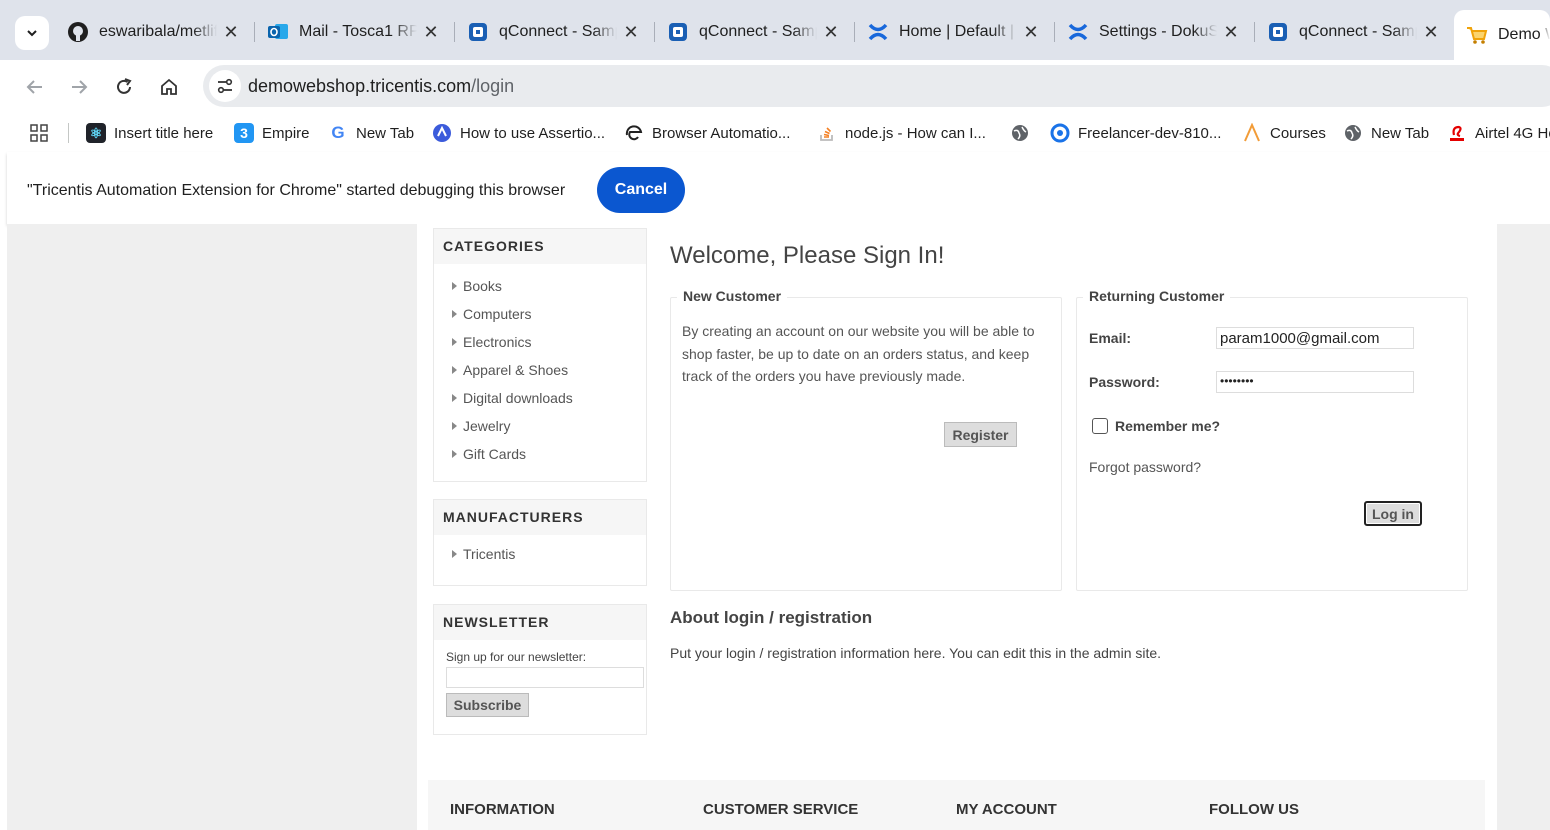  What do you see at coordinates (244, 133) in the screenshot?
I see `empire-icon: 3` at bounding box center [244, 133].